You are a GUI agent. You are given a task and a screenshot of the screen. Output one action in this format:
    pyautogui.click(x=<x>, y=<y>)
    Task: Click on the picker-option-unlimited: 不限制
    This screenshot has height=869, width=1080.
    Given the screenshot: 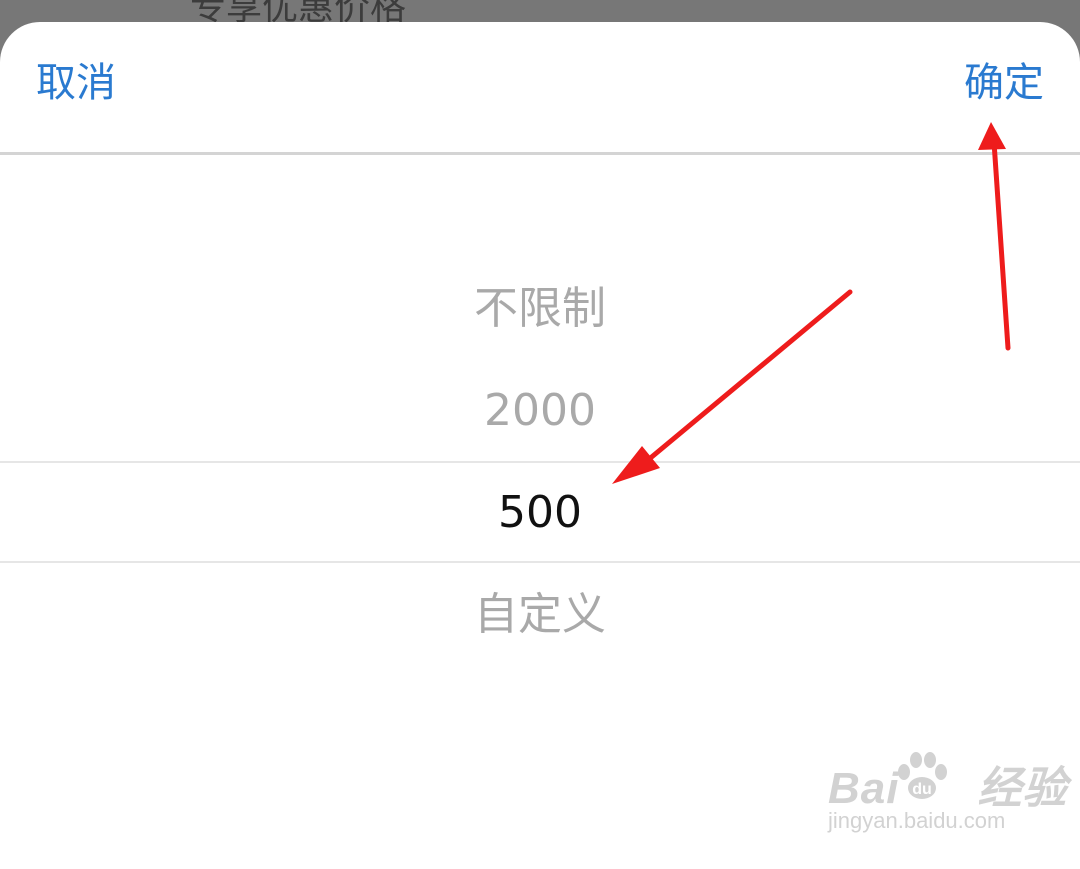 What is the action you would take?
    pyautogui.click(x=540, y=309)
    